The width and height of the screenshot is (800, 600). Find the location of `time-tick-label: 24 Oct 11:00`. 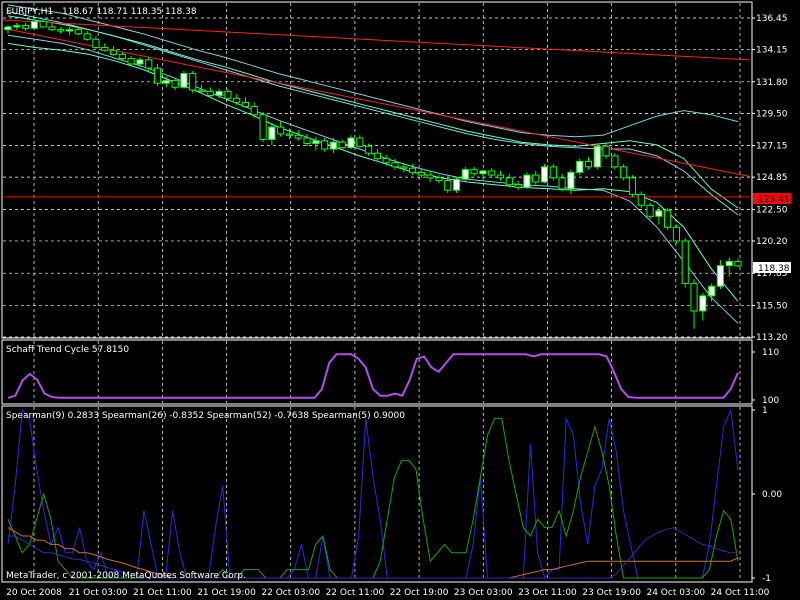

time-tick-label: 24 Oct 11:00 is located at coordinates (740, 593).